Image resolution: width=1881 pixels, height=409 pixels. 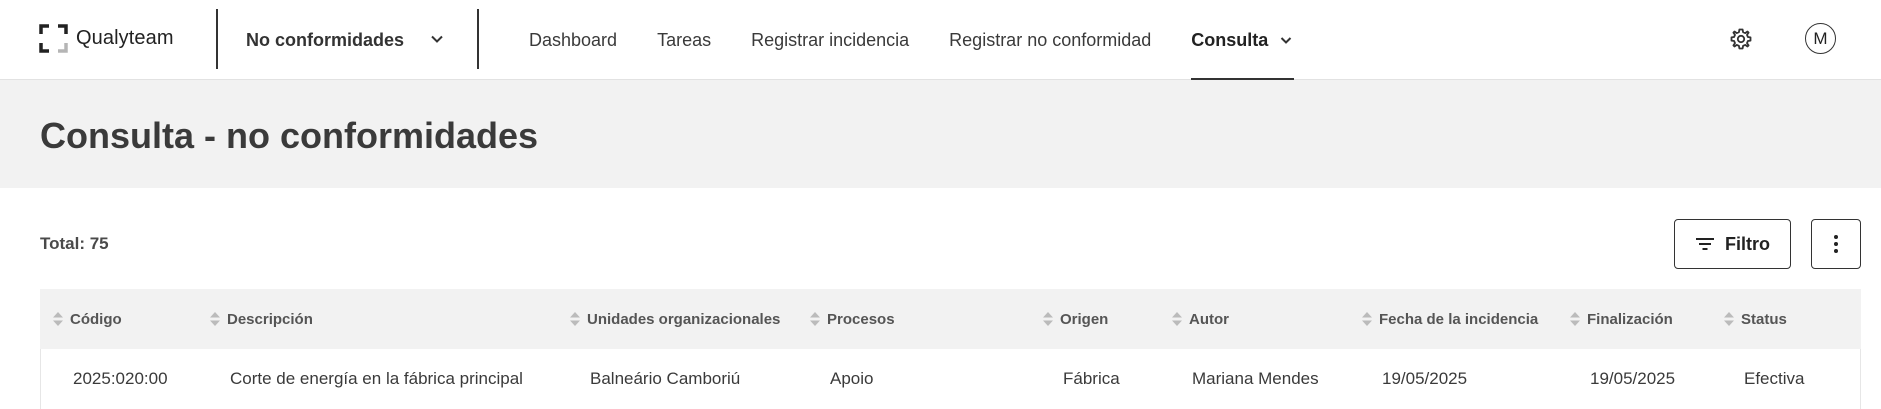 What do you see at coordinates (376, 378) in the screenshot?
I see `cell-descripcion: Corte de energía en la fábrica principal` at bounding box center [376, 378].